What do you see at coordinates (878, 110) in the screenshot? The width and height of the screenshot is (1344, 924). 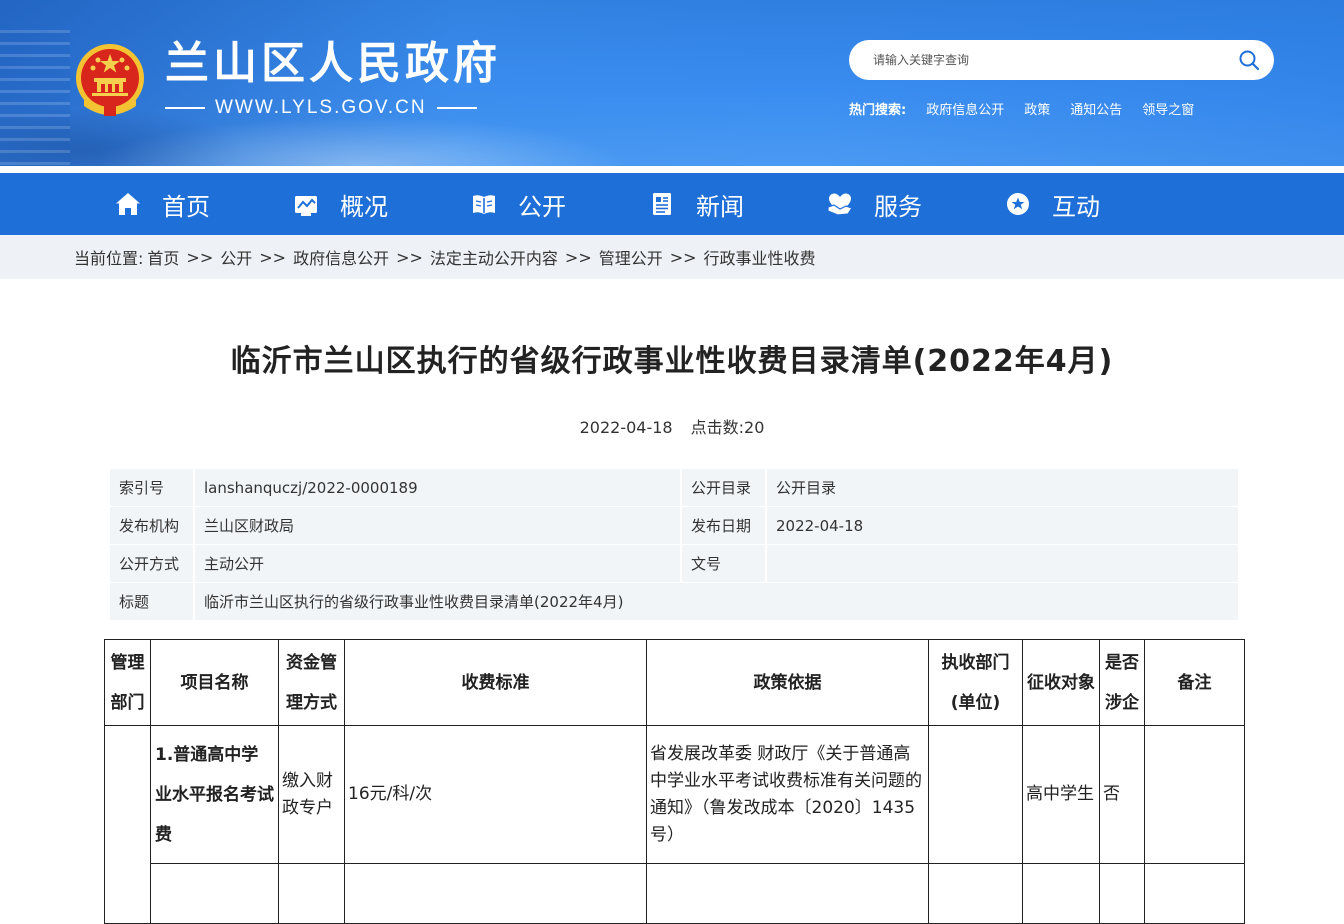 I see `hot-search-label: 热门搜索:` at bounding box center [878, 110].